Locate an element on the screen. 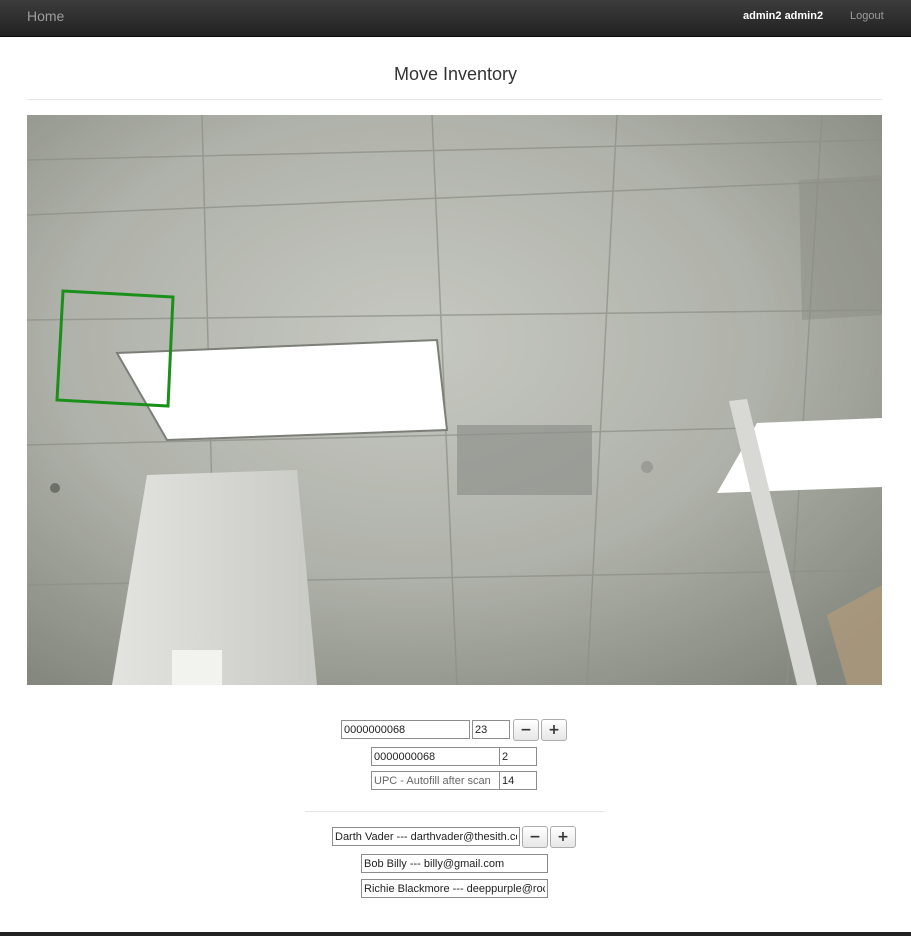  section-divider is located at coordinates (455, 811).